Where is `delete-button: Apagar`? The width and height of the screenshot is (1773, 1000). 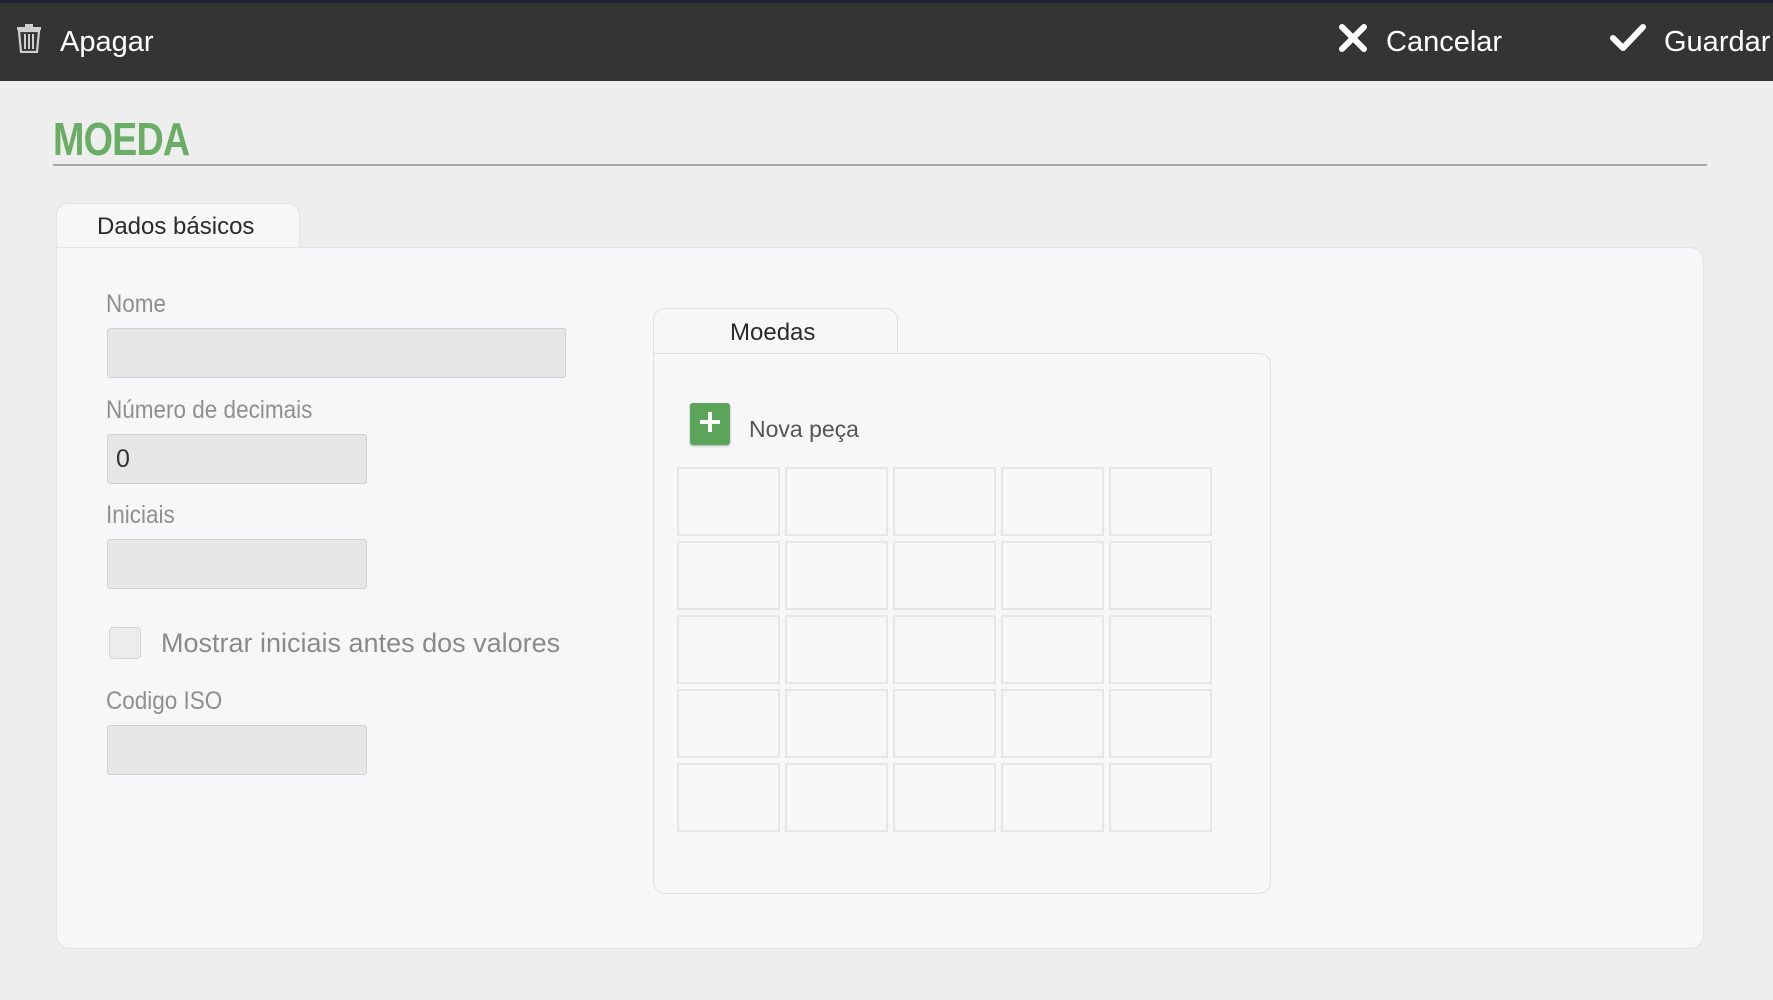
delete-button: Apagar is located at coordinates (85, 42).